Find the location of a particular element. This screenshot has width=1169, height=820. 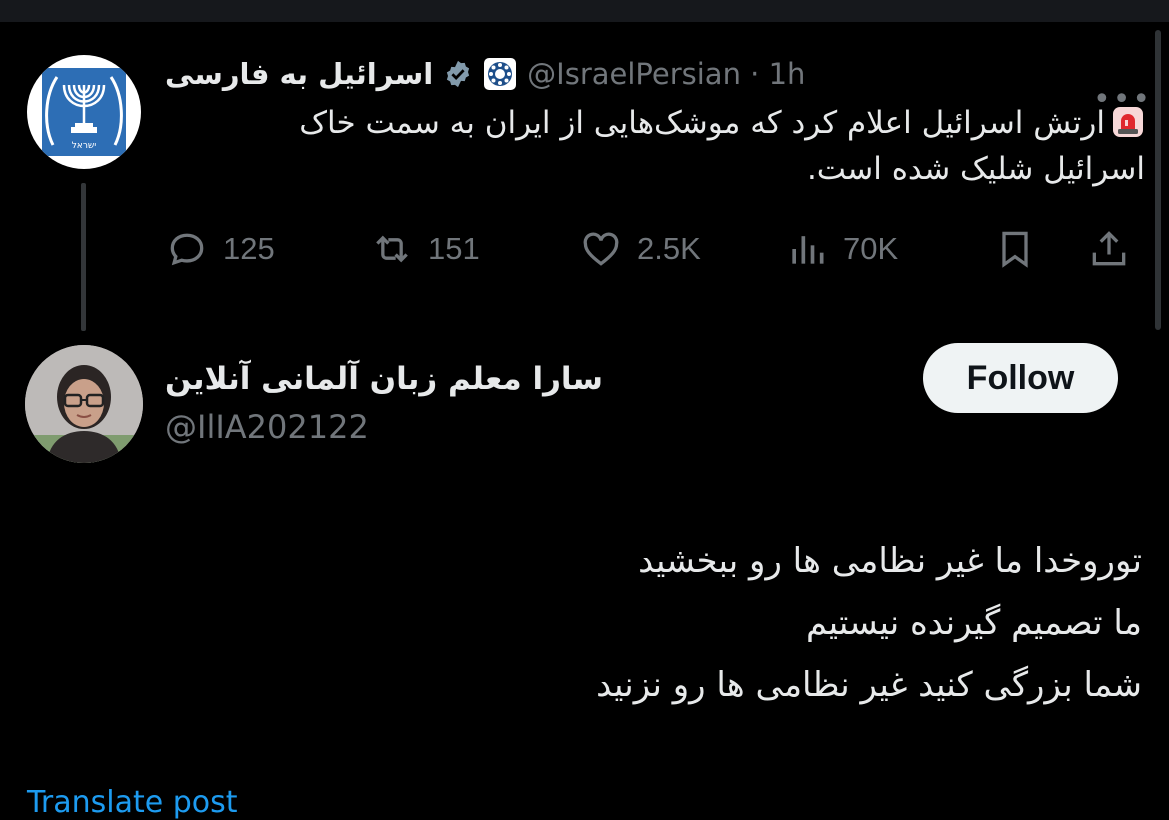

views-button: 70K is located at coordinates (841, 249).